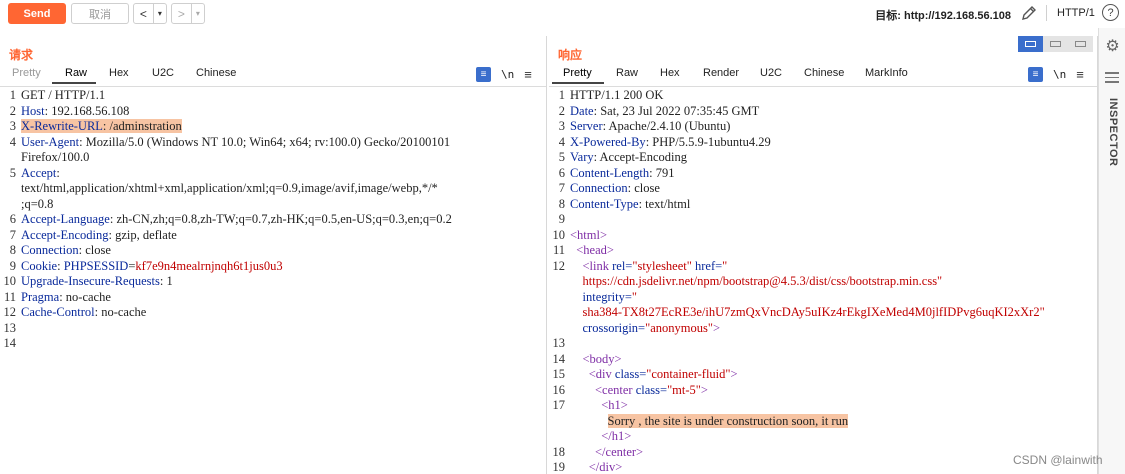 The height and width of the screenshot is (474, 1125). I want to click on right-sidebar: ⚙ INSPECTOR, so click(1111, 251).